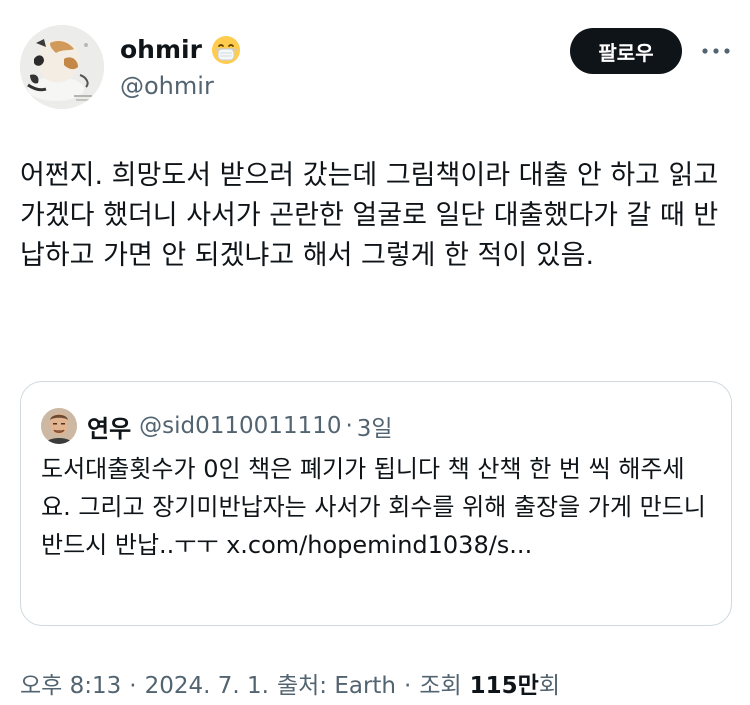 This screenshot has height=705, width=750. I want to click on author-display-name-row: ohmir, so click(181, 50).